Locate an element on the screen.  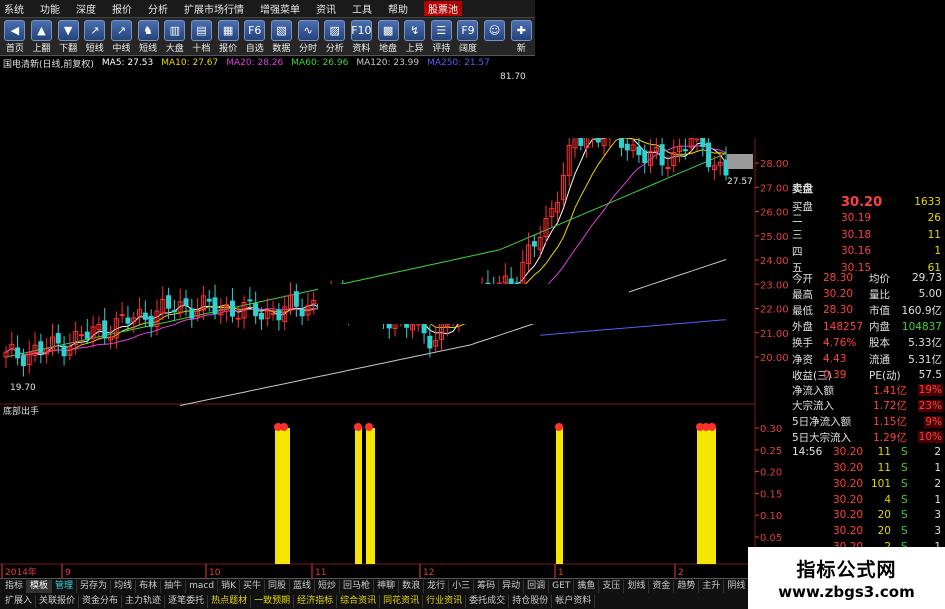
bottom-tab: 回马枪 is located at coordinates (357, 586).